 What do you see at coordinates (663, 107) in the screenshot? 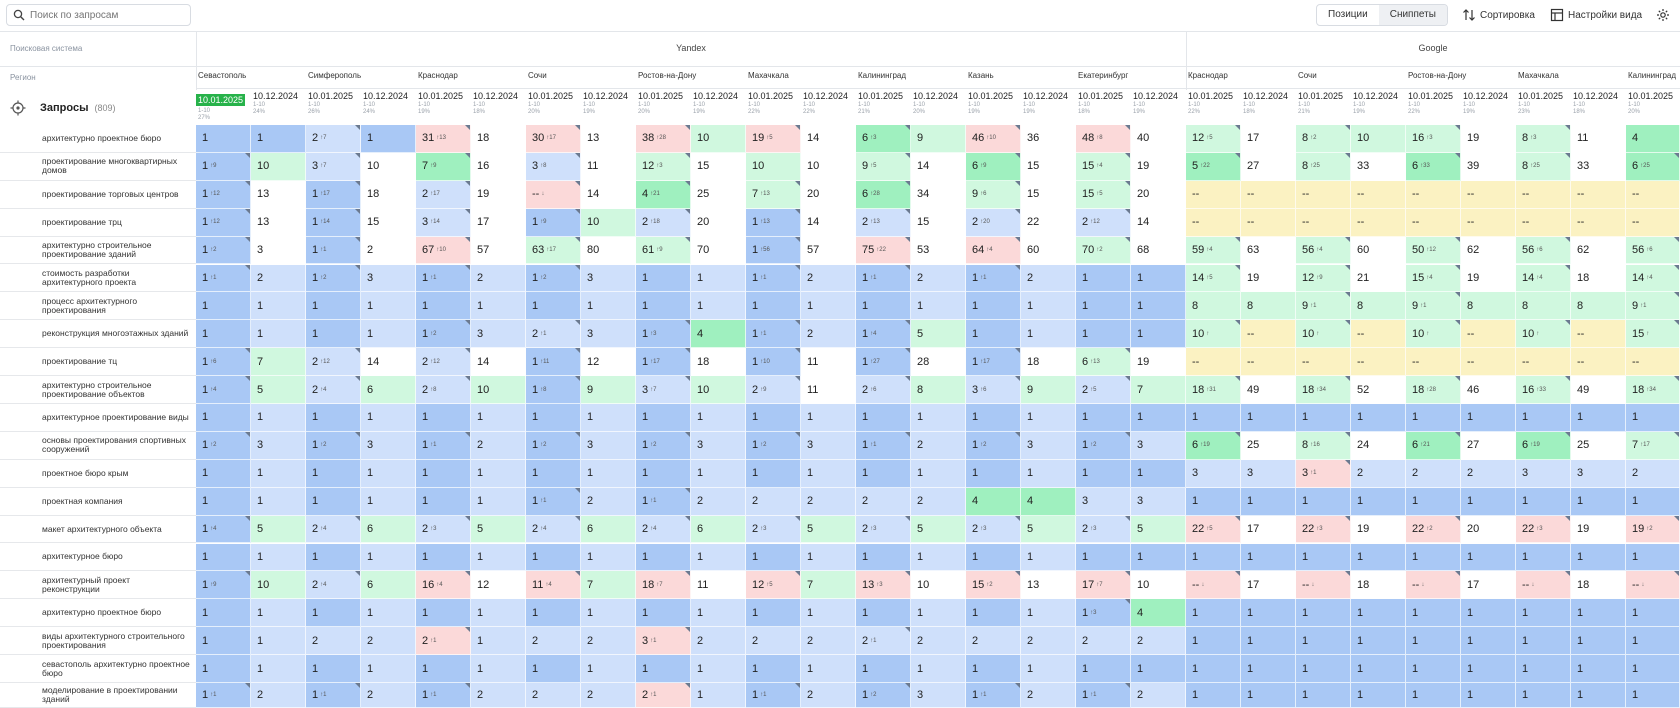
I see `date-column-header: 10.01.2025 1-10 20%` at bounding box center [663, 107].